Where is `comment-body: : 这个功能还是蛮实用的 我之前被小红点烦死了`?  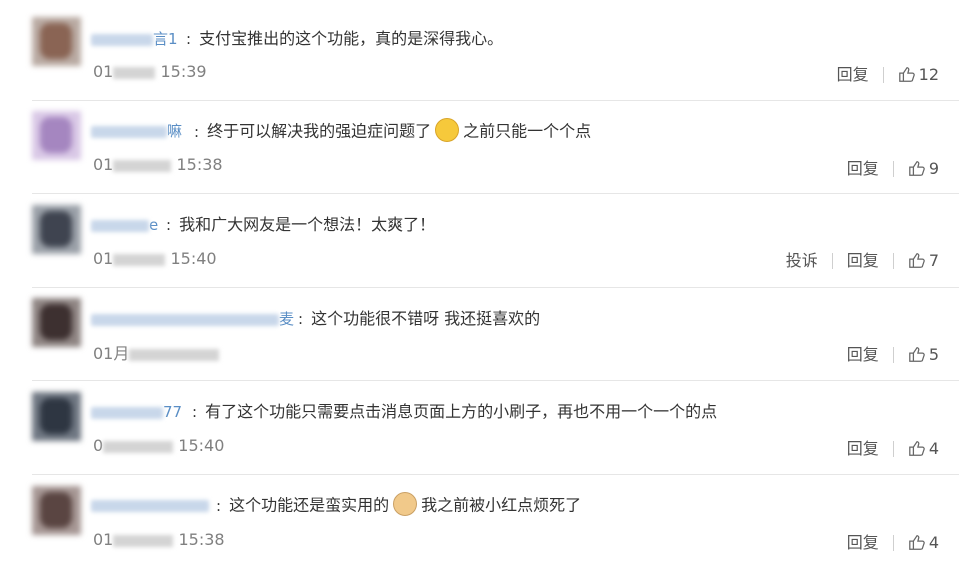
comment-body: : 这个功能还是蛮实用的 我之前被小红点烦死了 is located at coordinates (395, 504).